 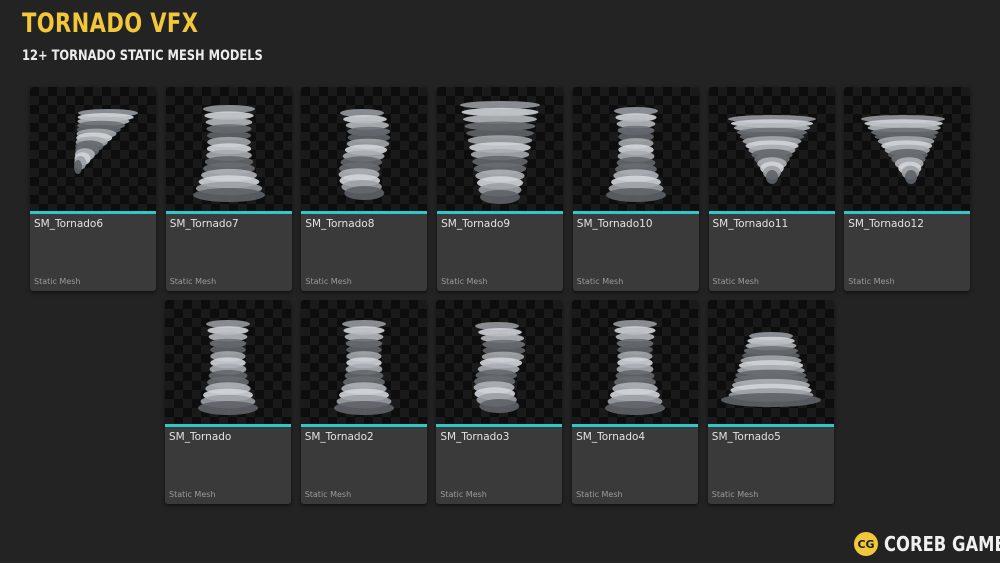 I want to click on asset-card: SM_Tornado2 Static Mesh, so click(x=363, y=402).